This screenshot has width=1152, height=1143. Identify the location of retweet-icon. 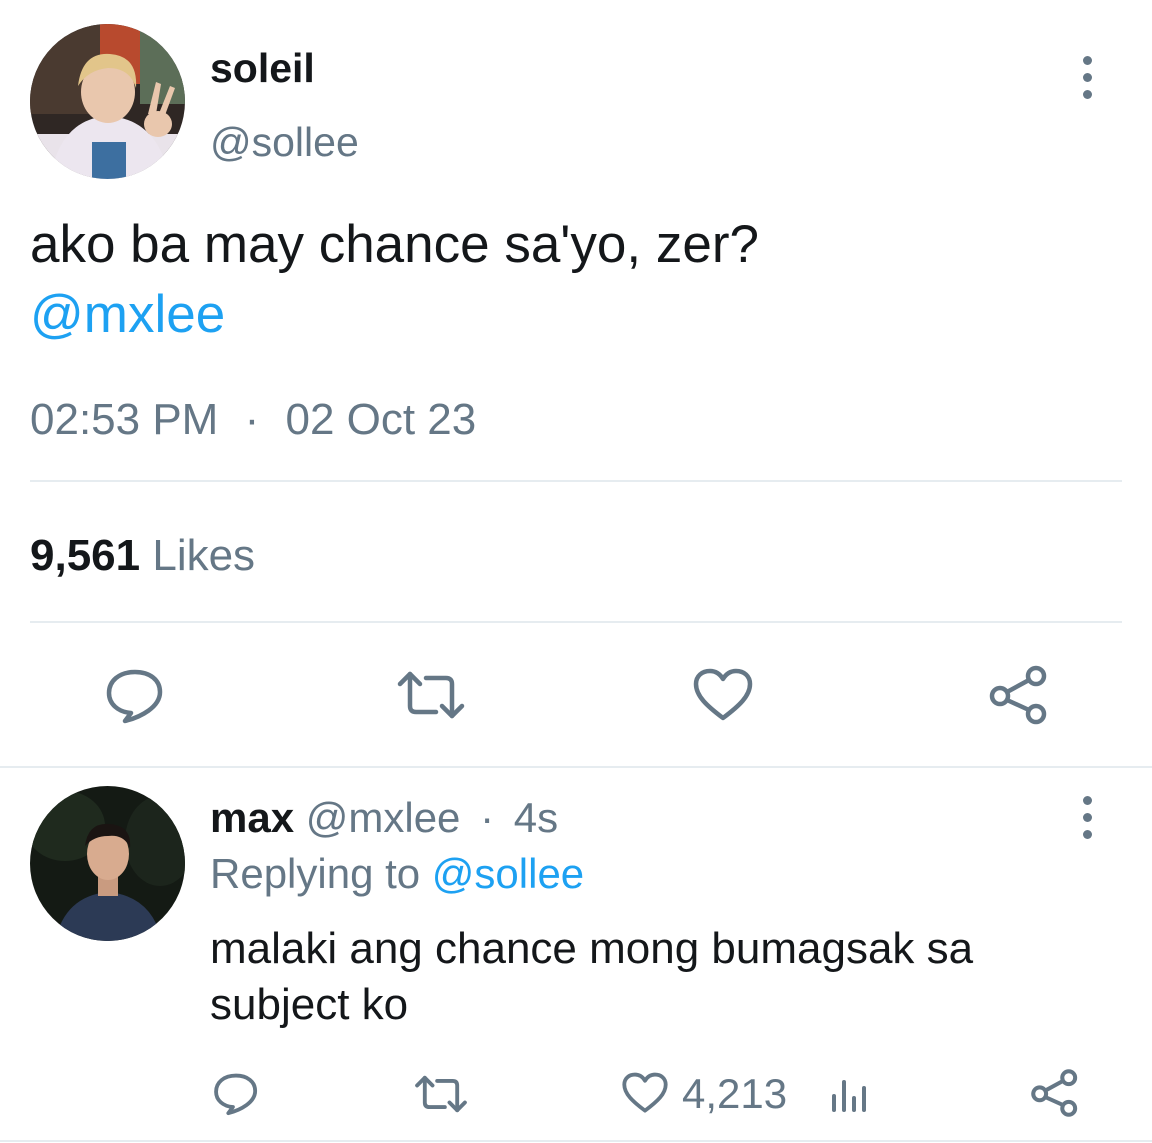
(431, 695).